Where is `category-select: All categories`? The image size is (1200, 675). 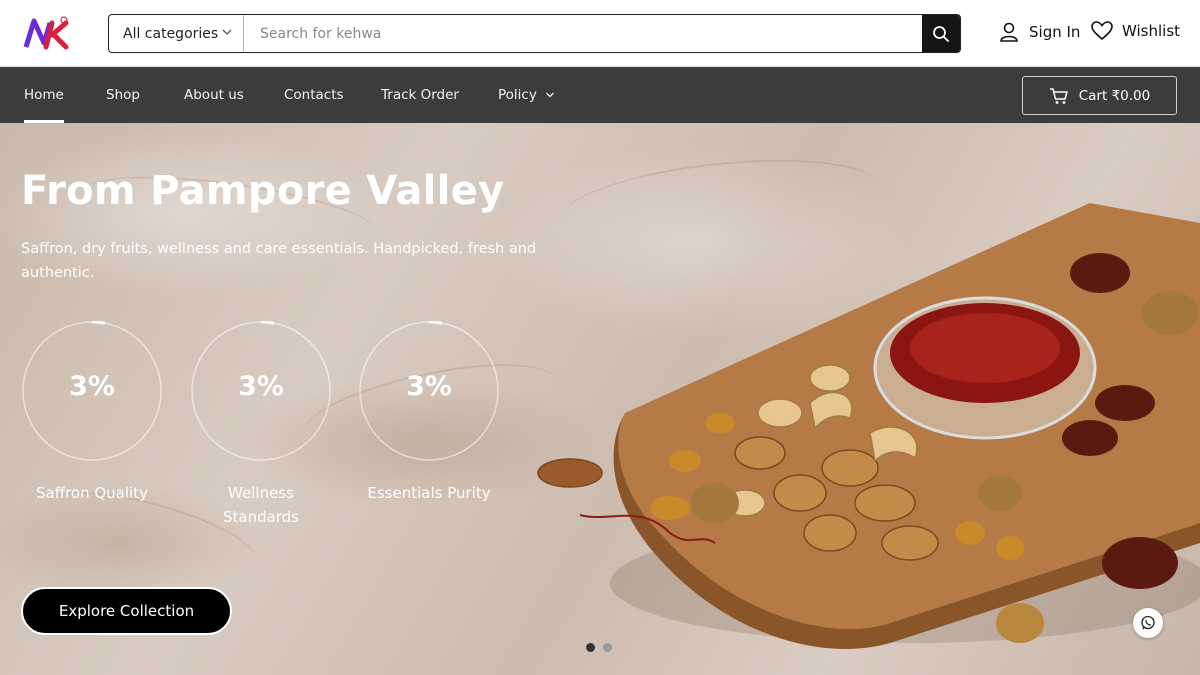 category-select: All categories is located at coordinates (176, 33).